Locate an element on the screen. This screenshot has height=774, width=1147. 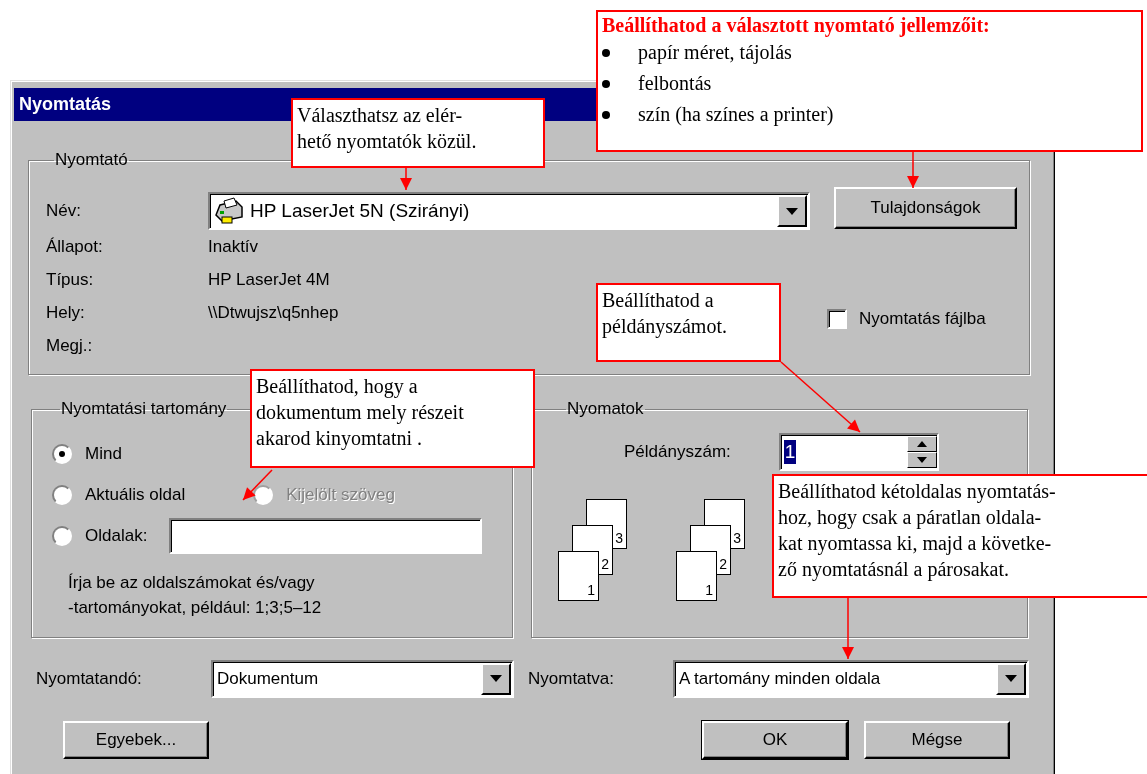
print-to-file-checkbox: Nyomtatás fájlba is located at coordinates (906, 318).